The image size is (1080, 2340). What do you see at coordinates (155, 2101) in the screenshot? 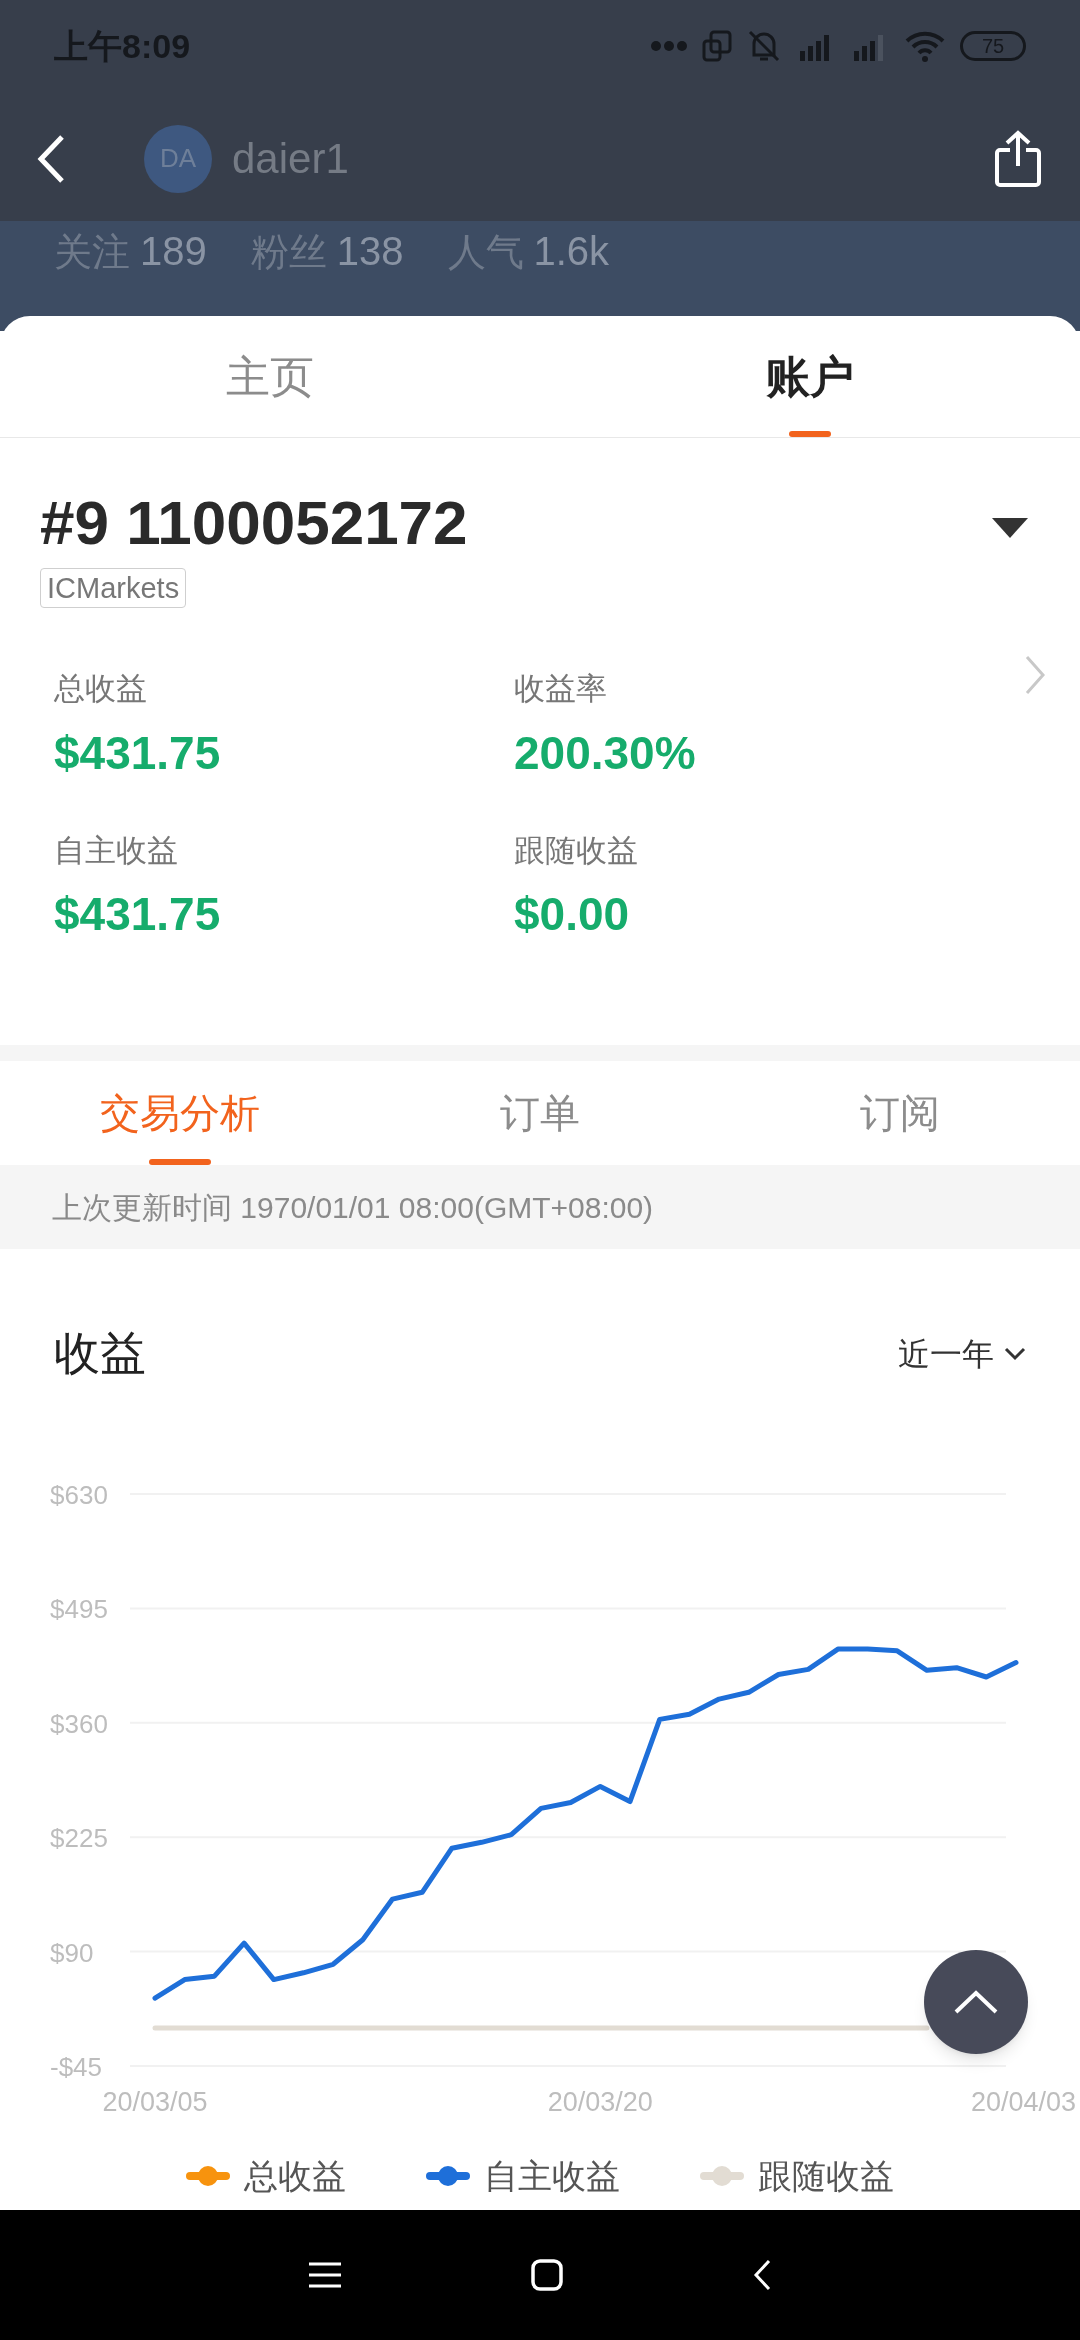
I see `x-axis-label: 20/03/05` at bounding box center [155, 2101].